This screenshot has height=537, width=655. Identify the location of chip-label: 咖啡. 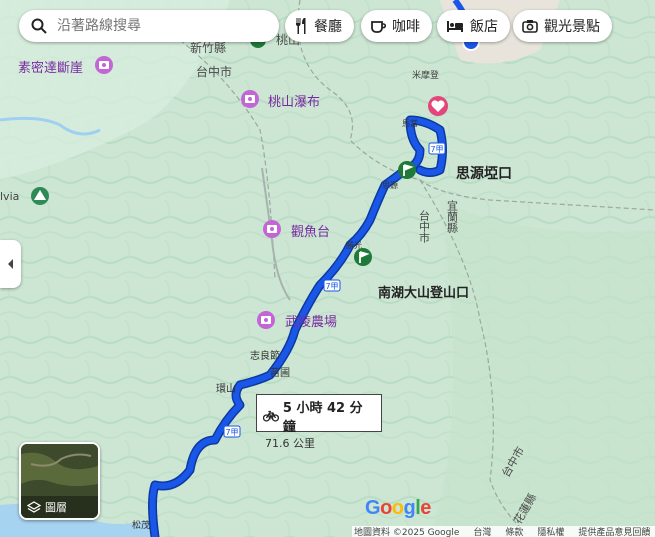
(406, 27).